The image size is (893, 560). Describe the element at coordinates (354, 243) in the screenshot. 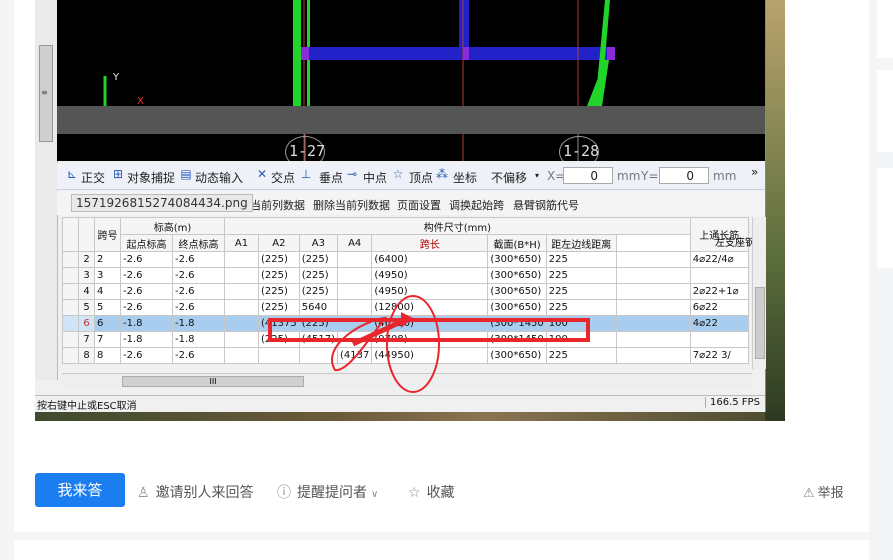

I see `col-header-a4: A4` at that location.